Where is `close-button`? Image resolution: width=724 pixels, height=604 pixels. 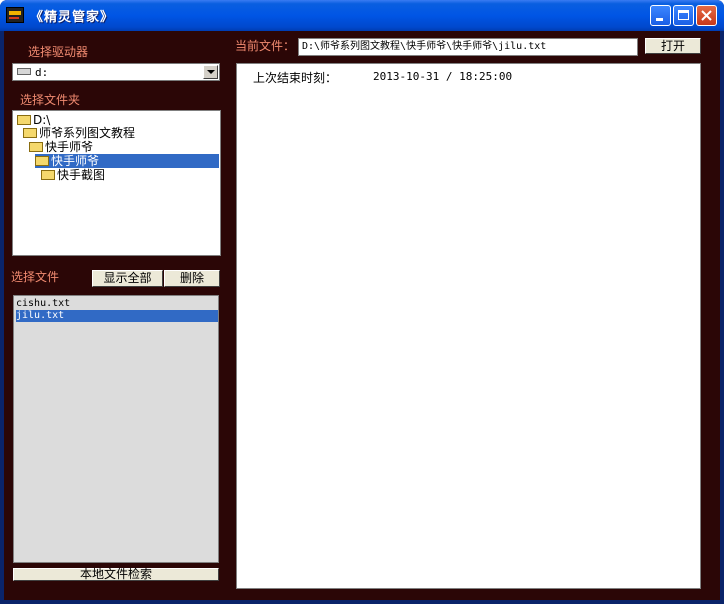
close-button is located at coordinates (706, 15).